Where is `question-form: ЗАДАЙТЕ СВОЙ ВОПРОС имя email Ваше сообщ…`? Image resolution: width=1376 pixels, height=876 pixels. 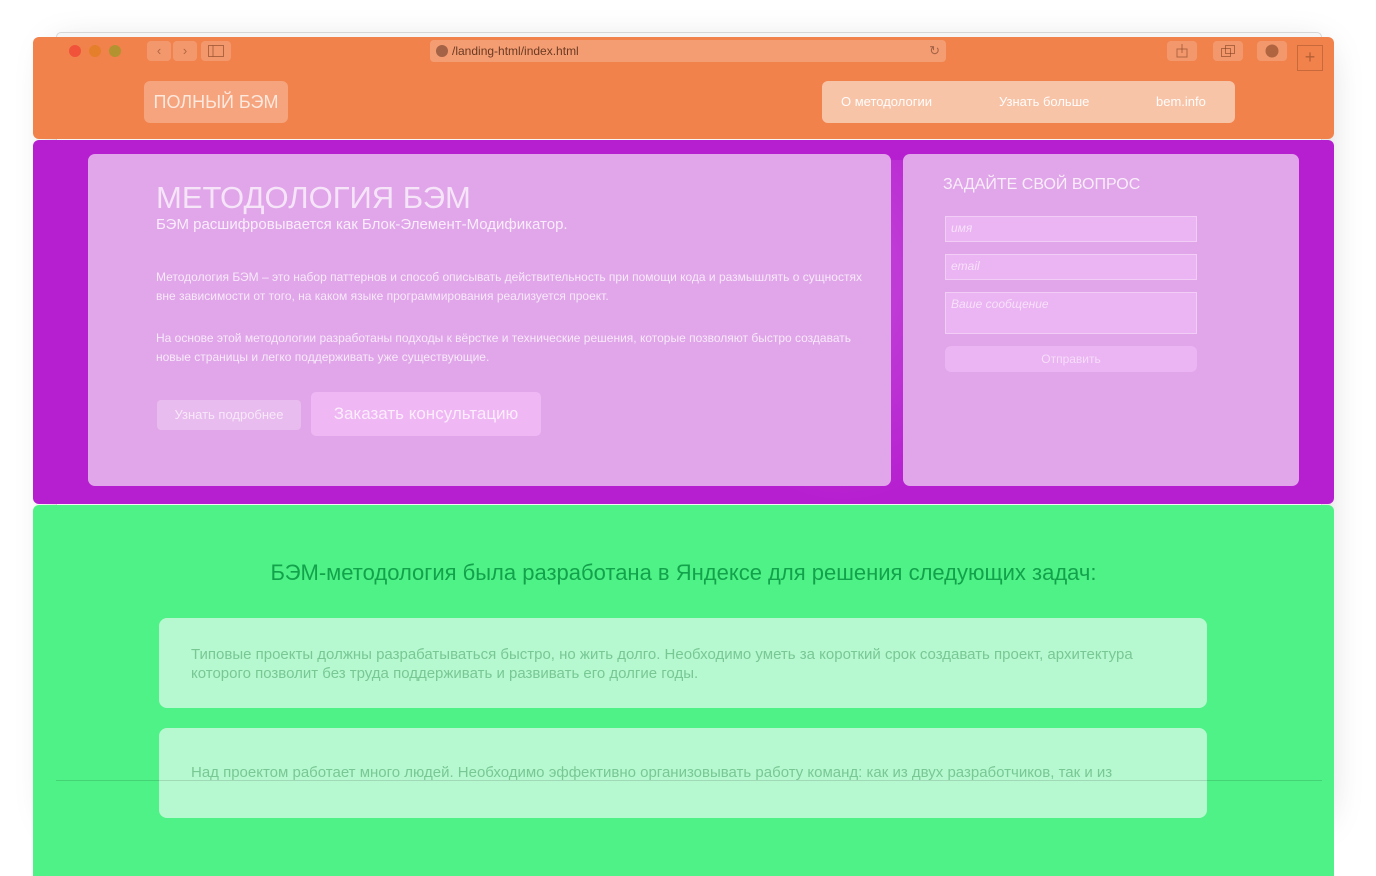
question-form: ЗАДАЙТЕ СВОЙ ВОПРОС имя email Ваше сообщ… is located at coordinates (1101, 320).